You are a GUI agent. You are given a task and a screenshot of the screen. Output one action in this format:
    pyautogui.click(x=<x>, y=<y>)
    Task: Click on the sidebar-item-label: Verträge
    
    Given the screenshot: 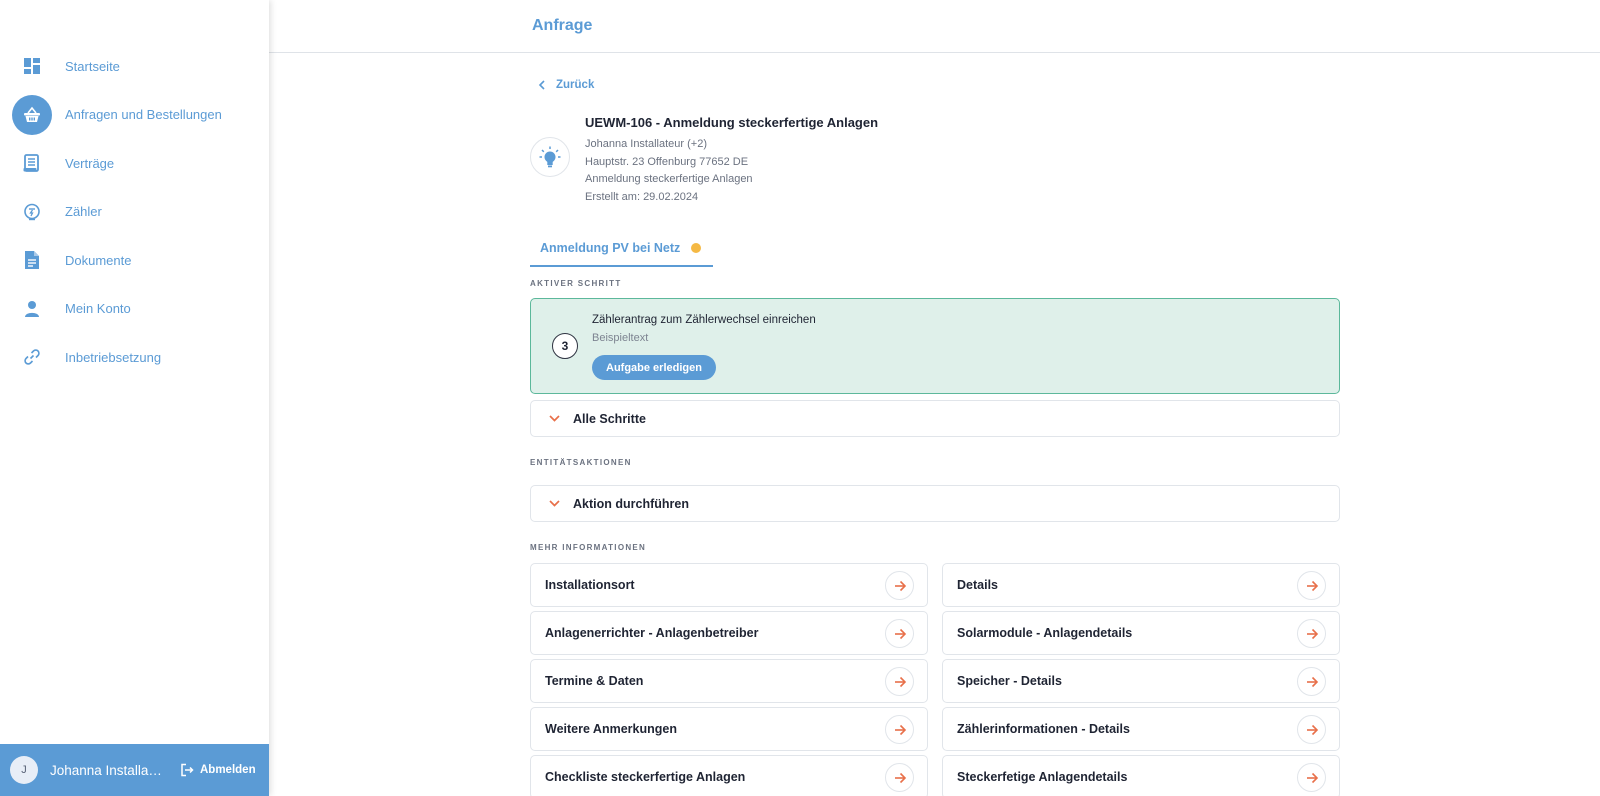 What is the action you would take?
    pyautogui.click(x=90, y=163)
    